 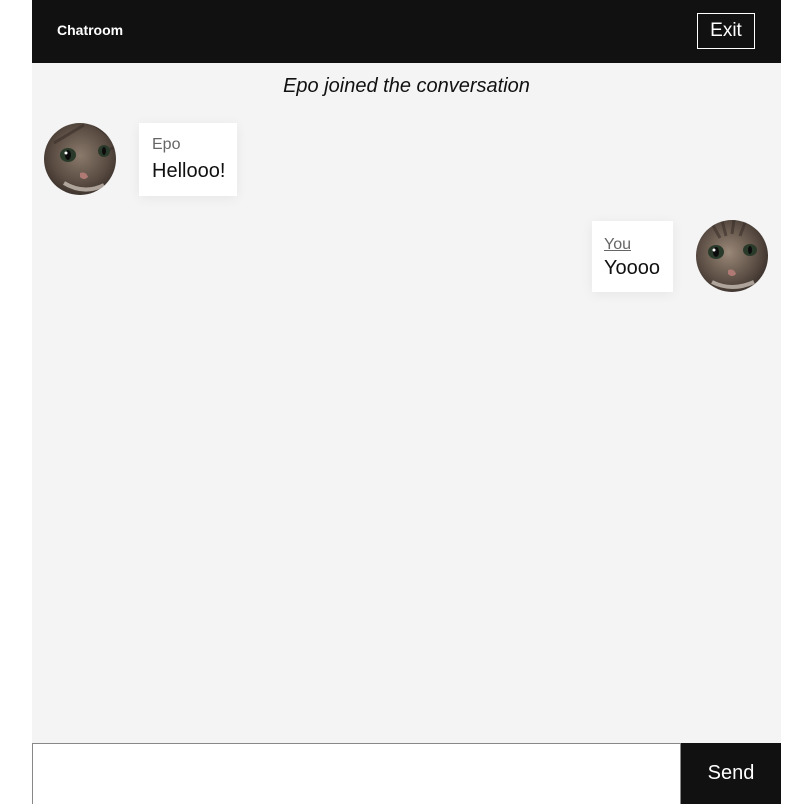 I want to click on message-input, so click(x=356, y=773).